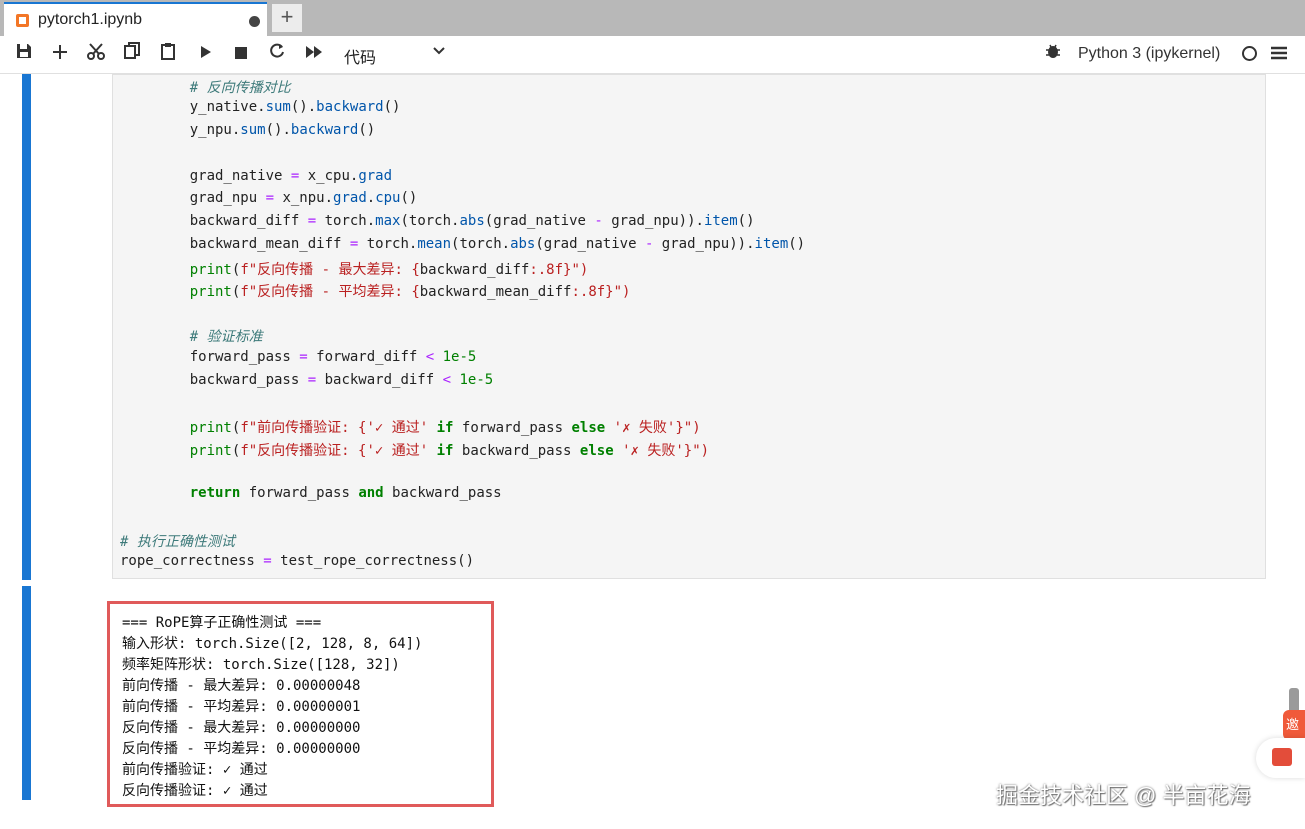 Image resolution: width=1305 pixels, height=829 pixels. Describe the element at coordinates (177, 542) in the screenshot. I see `code-line: # 执行正确性测试` at that location.